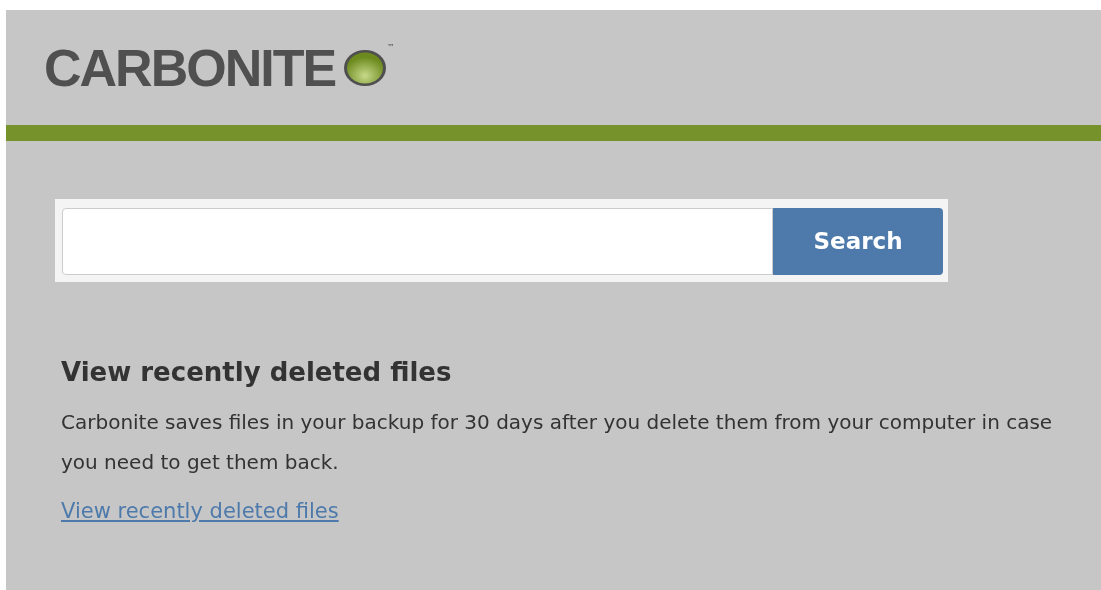 The width and height of the screenshot is (1101, 590). Describe the element at coordinates (417, 241) in the screenshot. I see `search-field` at that location.